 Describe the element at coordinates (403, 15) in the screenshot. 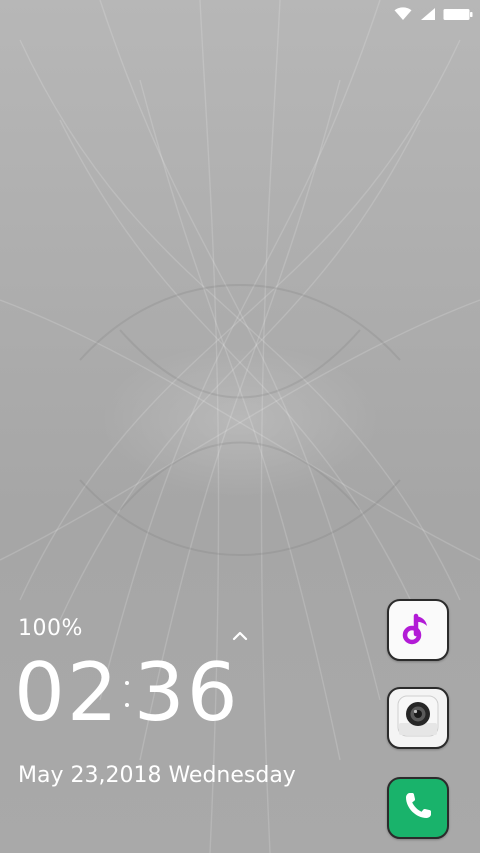

I see `wifi-icon` at that location.